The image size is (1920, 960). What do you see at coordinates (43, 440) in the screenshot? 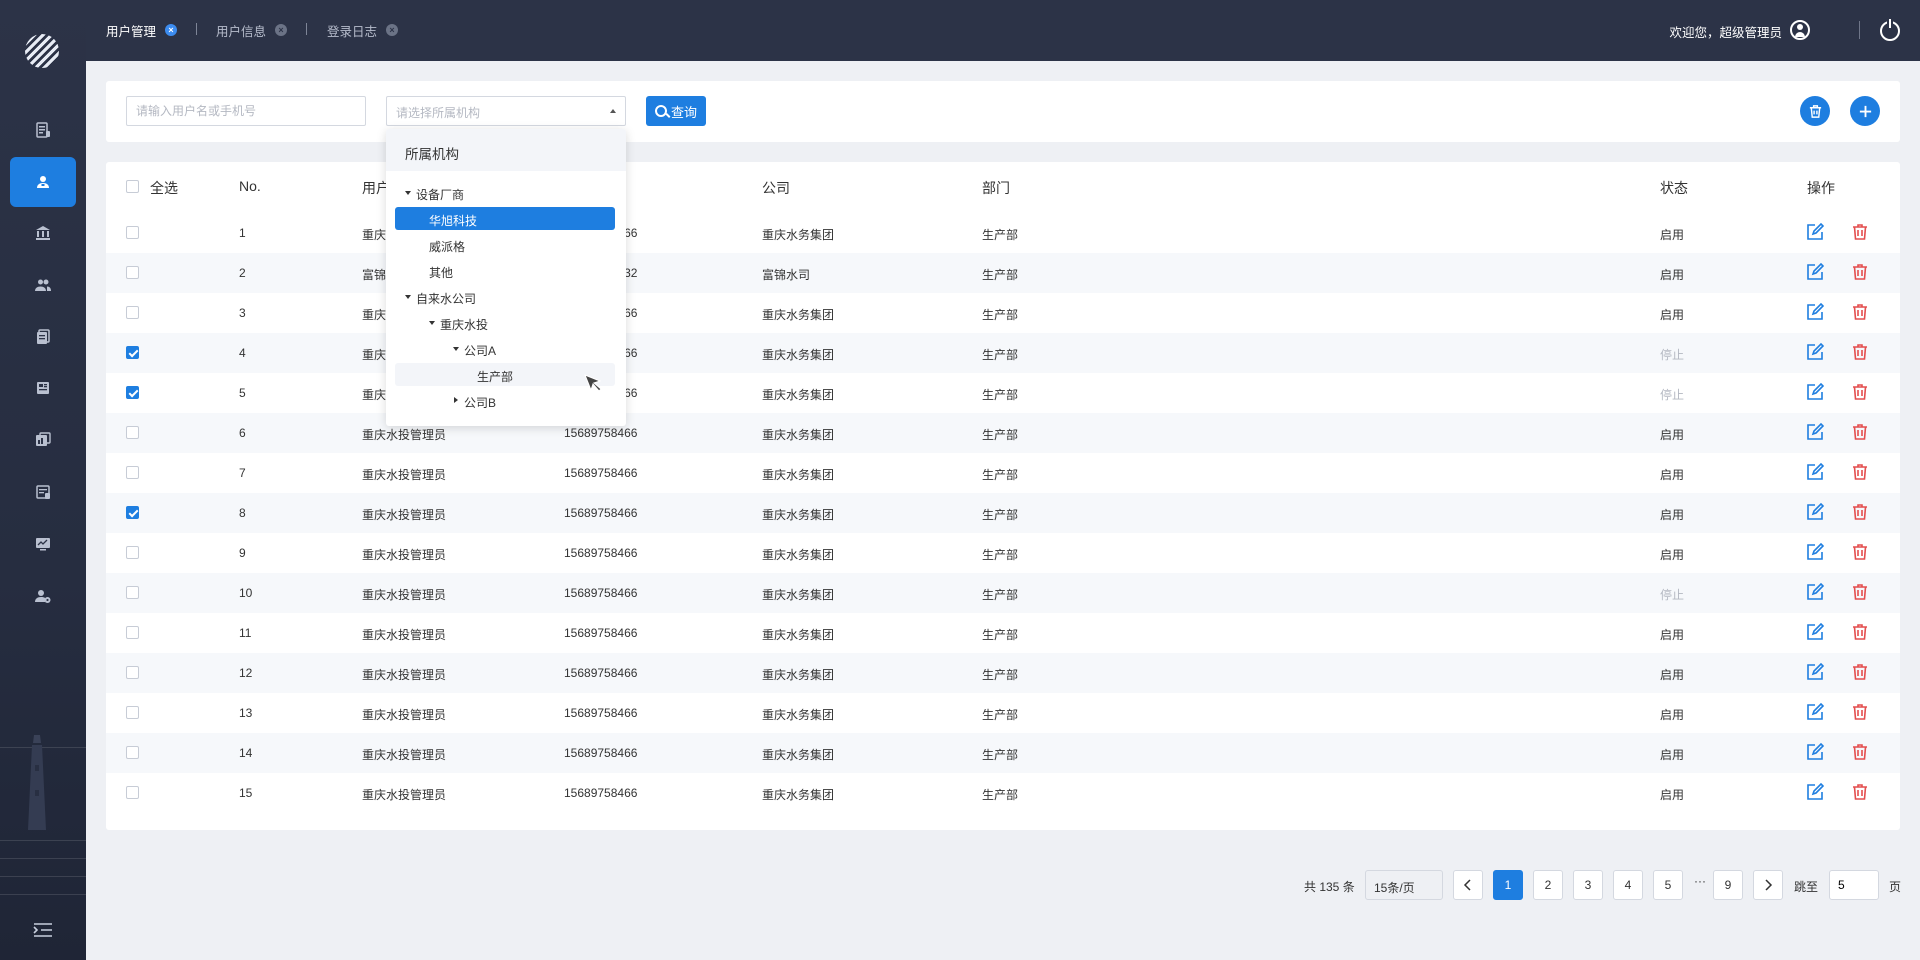
I see `nav-chart-doc-icon` at bounding box center [43, 440].